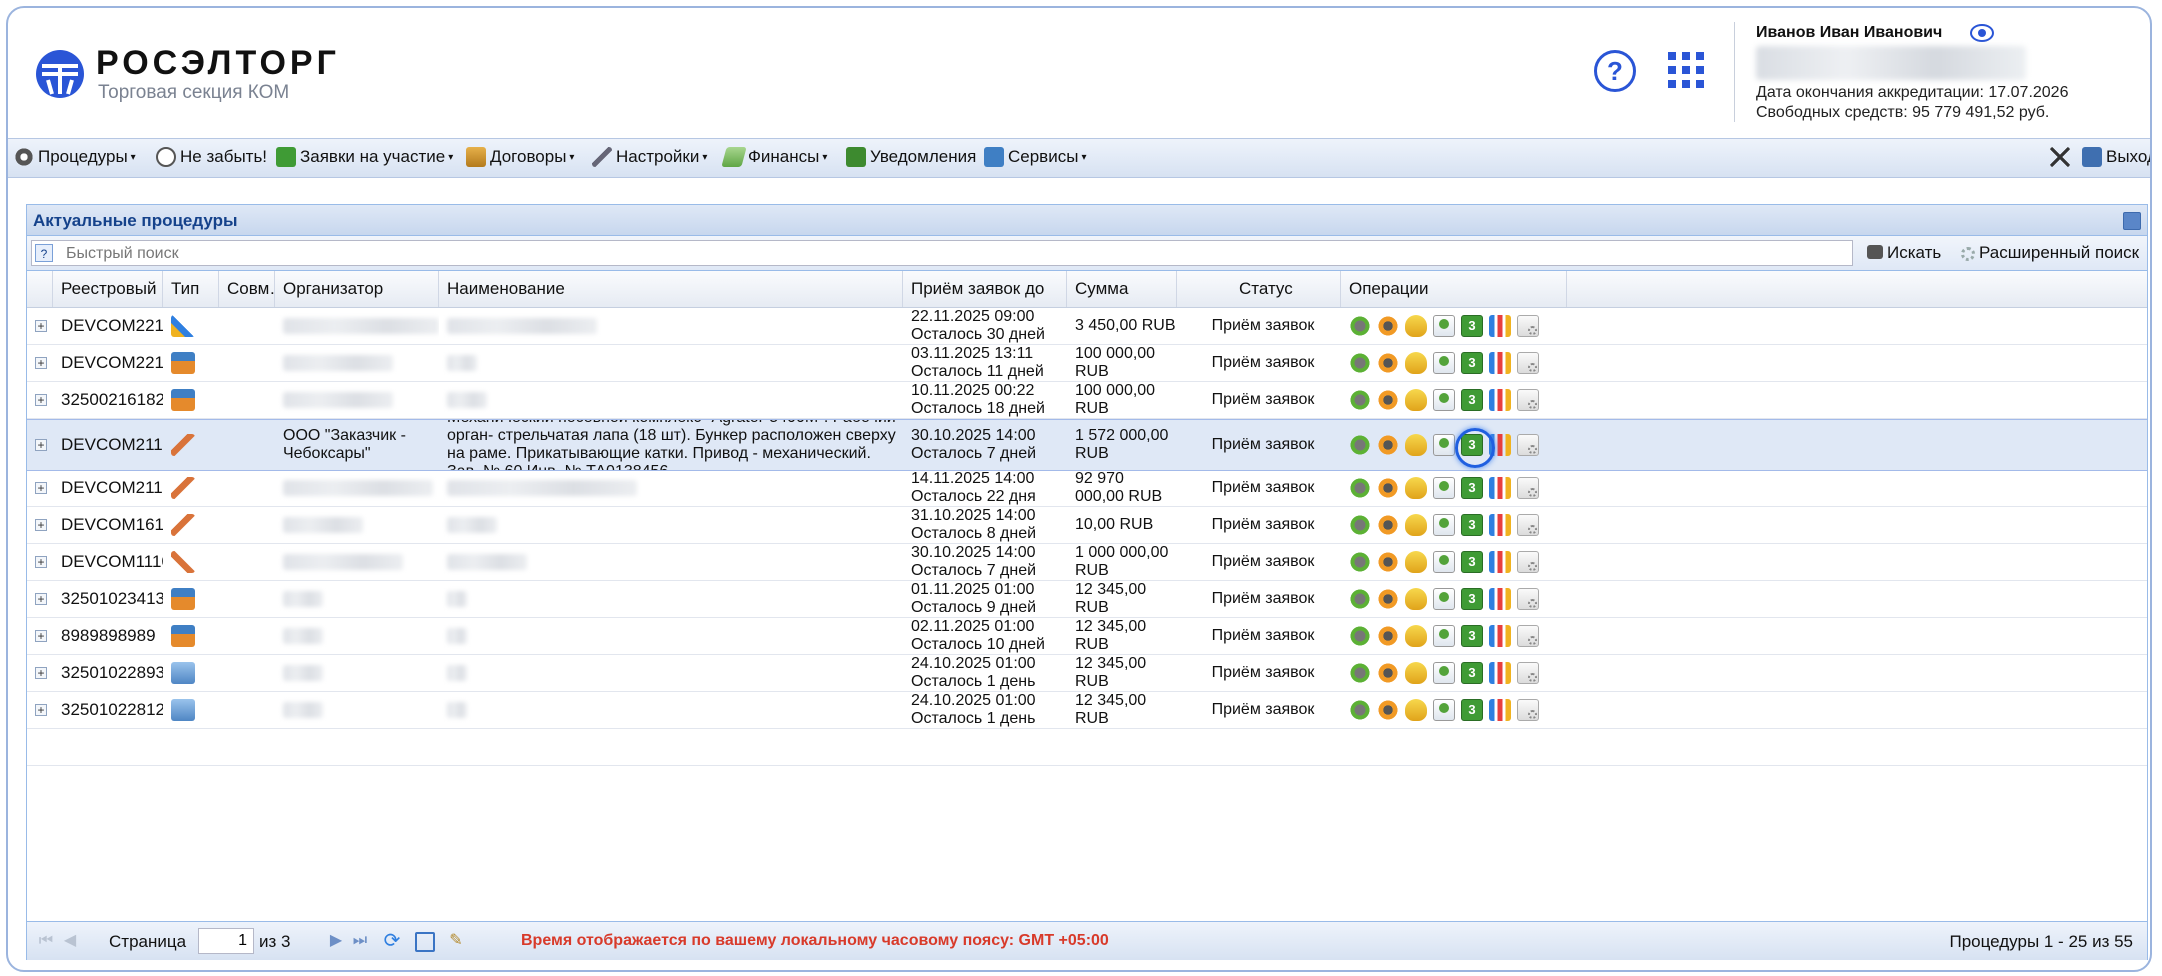 This screenshot has height=976, width=2162. Describe the element at coordinates (1087, 747) in the screenshot. I see `table-row` at that location.